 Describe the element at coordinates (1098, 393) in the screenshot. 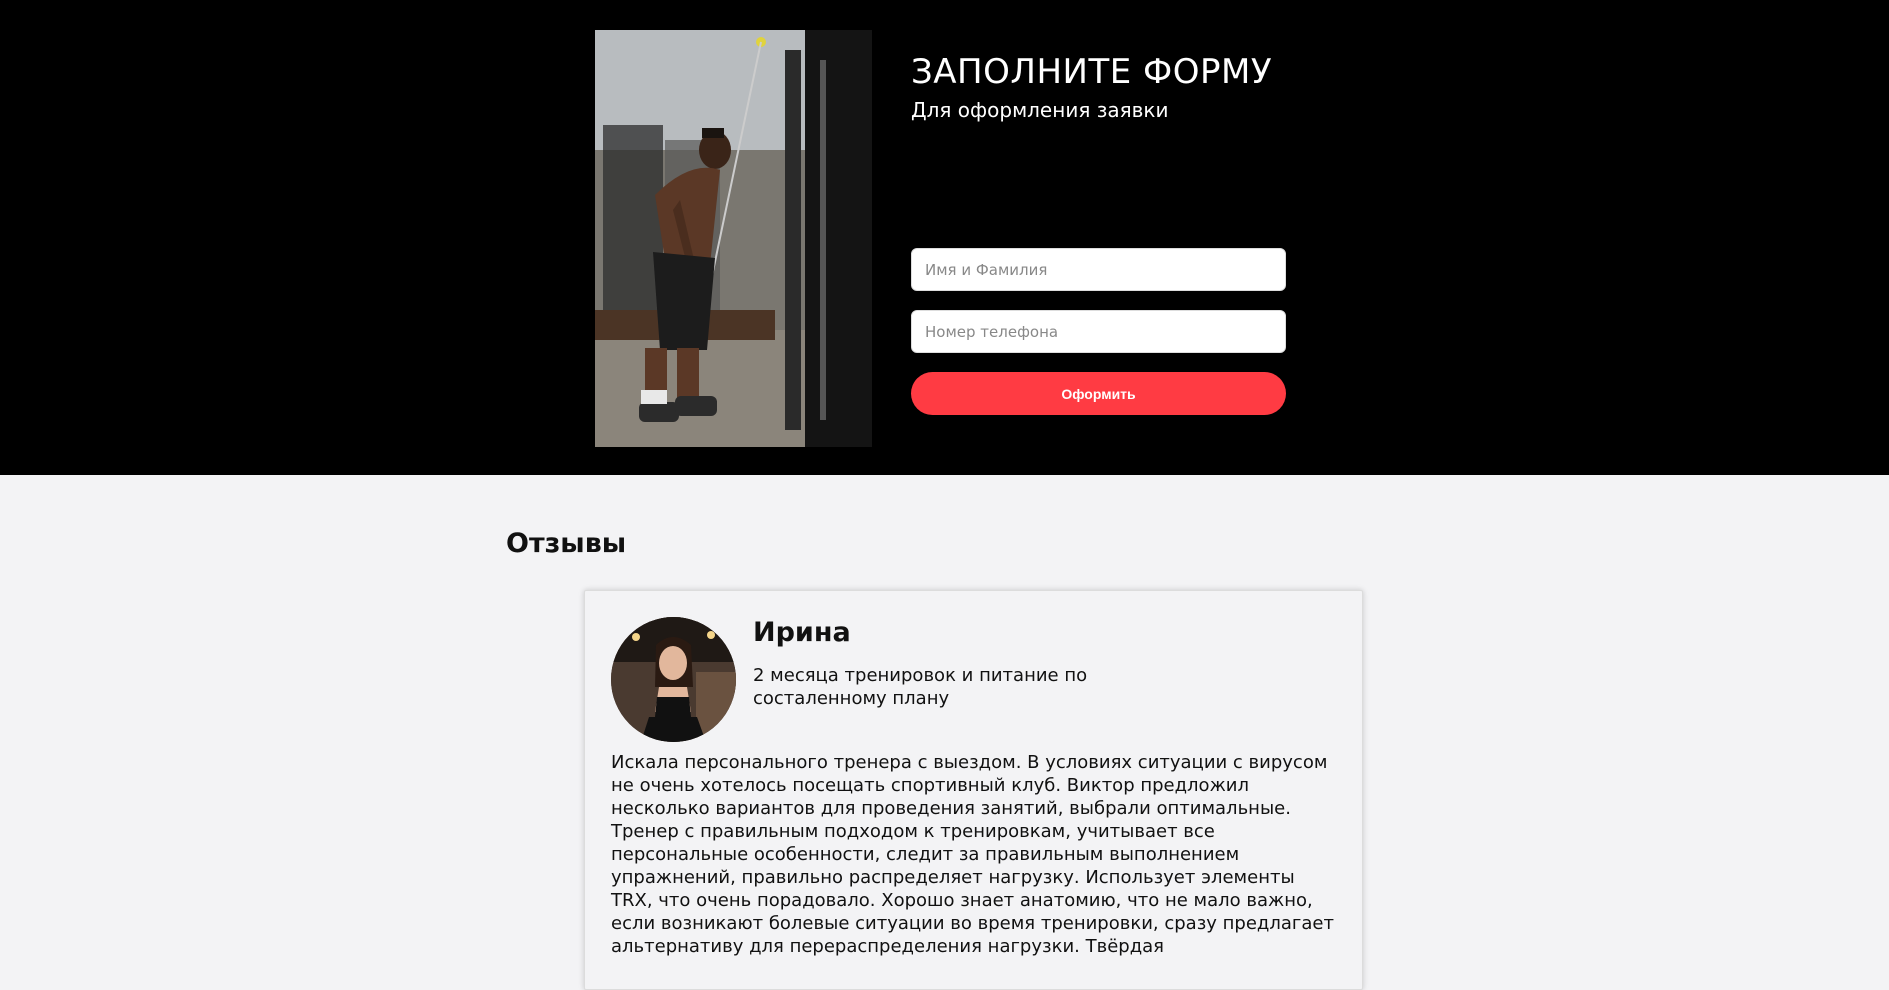

I see `submit-button: Оформить` at that location.